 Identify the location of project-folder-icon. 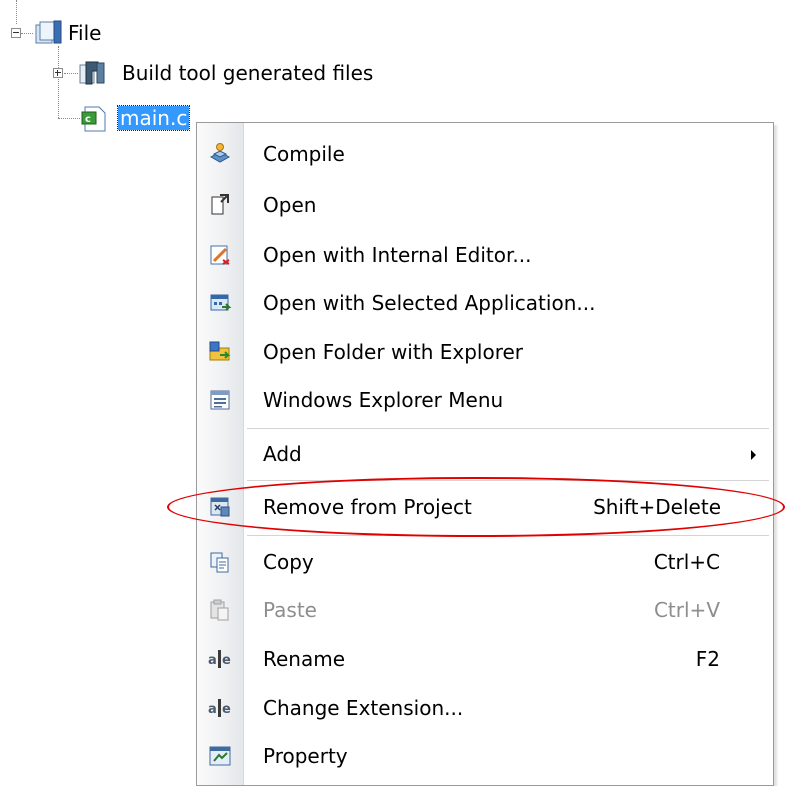
(49, 33).